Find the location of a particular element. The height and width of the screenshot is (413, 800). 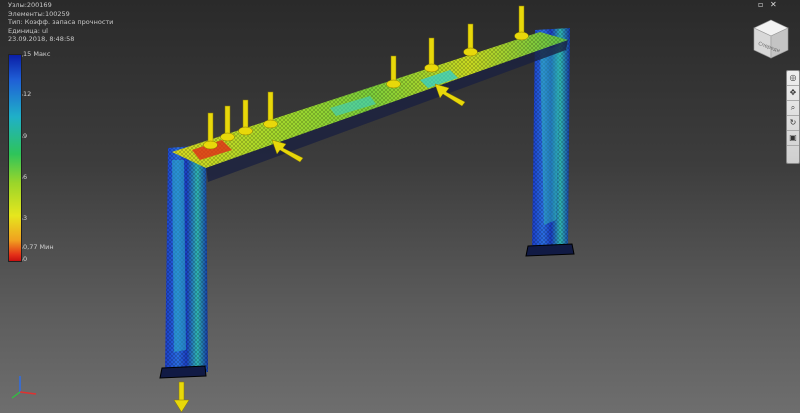

axis-triad-icon is located at coordinates (24, 387).